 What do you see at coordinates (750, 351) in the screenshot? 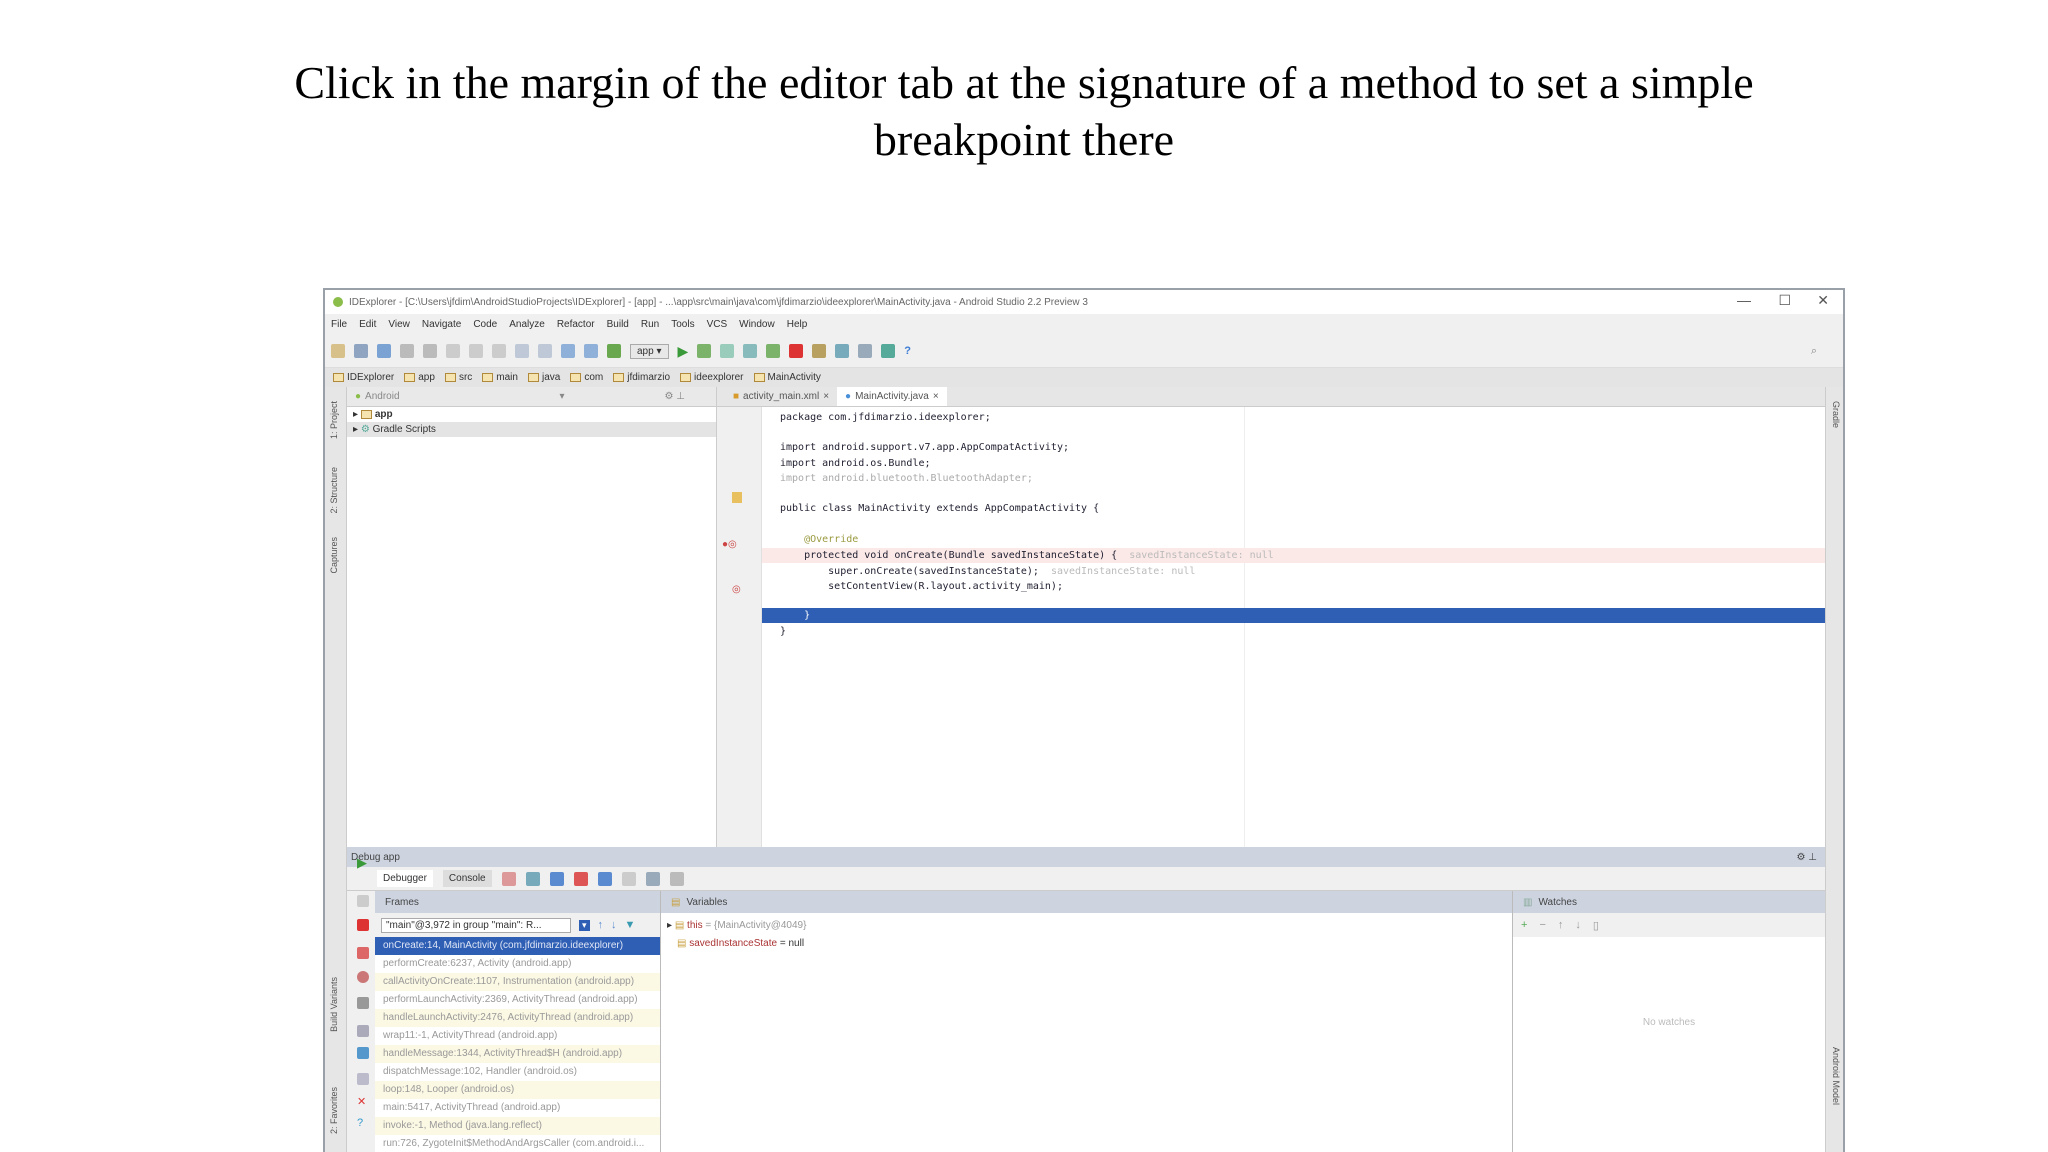
I see `attach-debugger-icon` at bounding box center [750, 351].